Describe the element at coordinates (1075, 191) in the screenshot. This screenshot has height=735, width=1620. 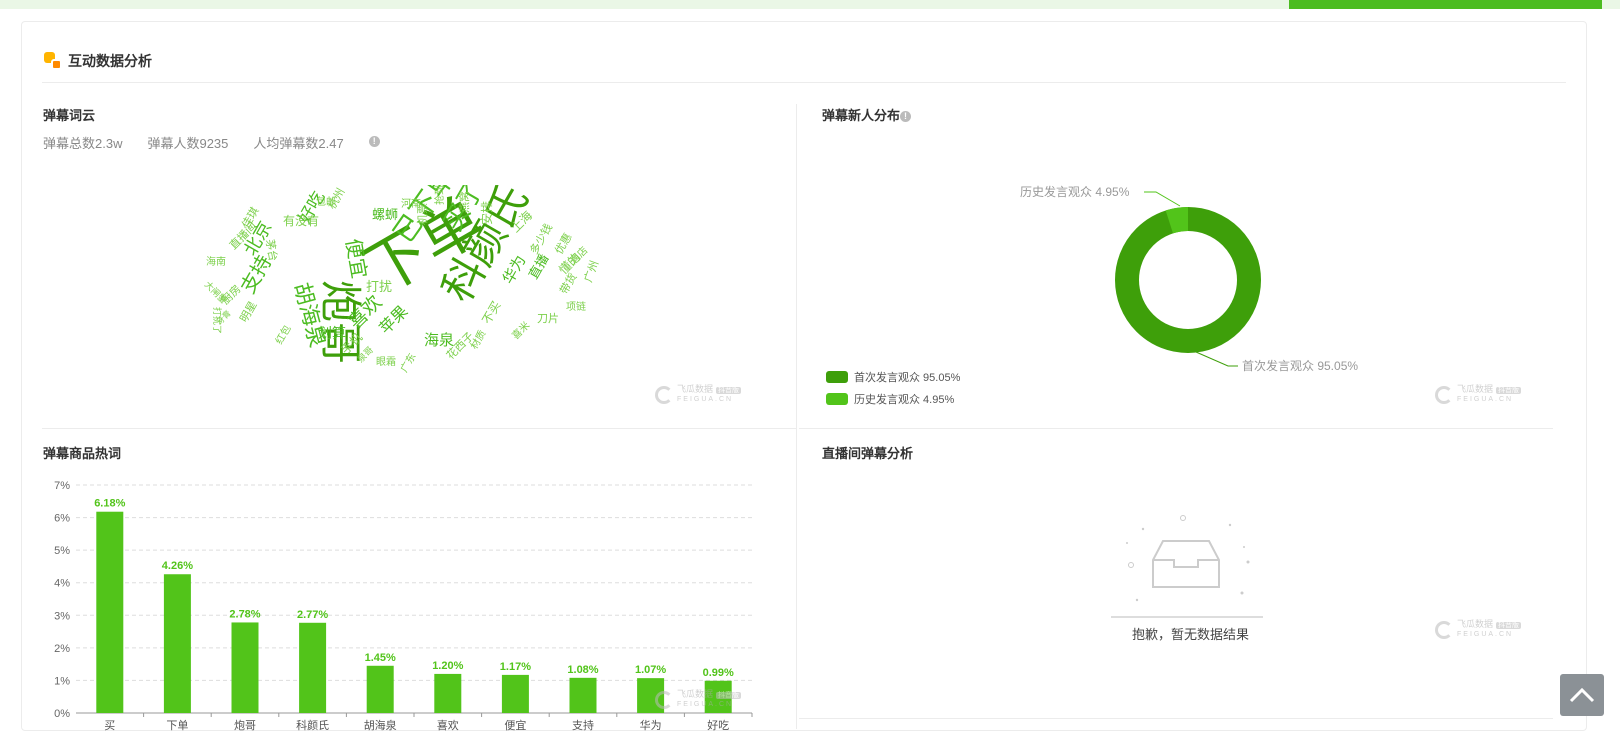
I see `callout-history: 历史发言观众 4.95%` at that location.